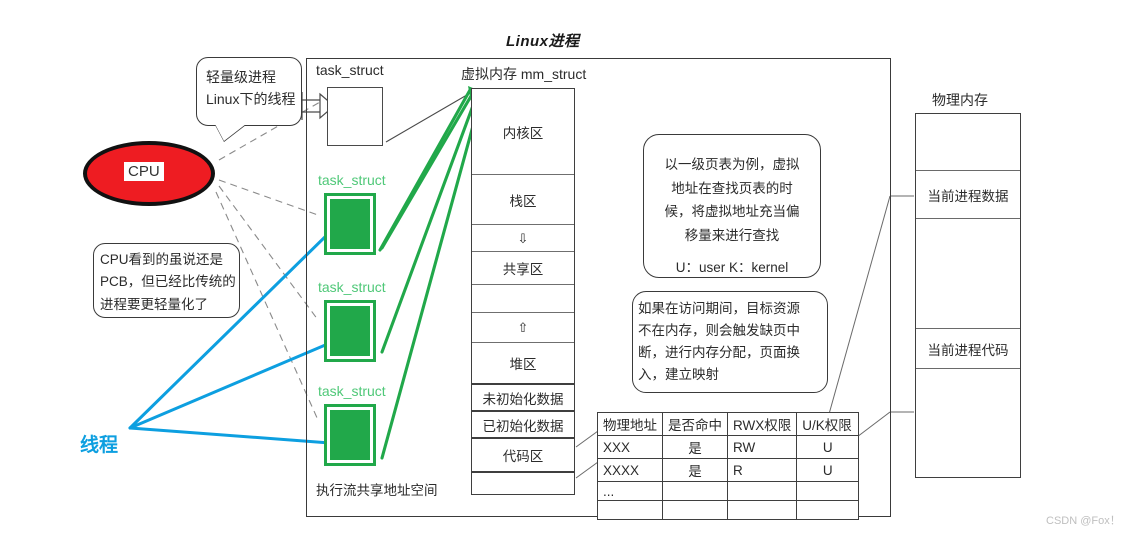 The image size is (1131, 536). Describe the element at coordinates (719, 308) in the screenshot. I see `callout-line: 如果在访问期间，目标资源` at that location.